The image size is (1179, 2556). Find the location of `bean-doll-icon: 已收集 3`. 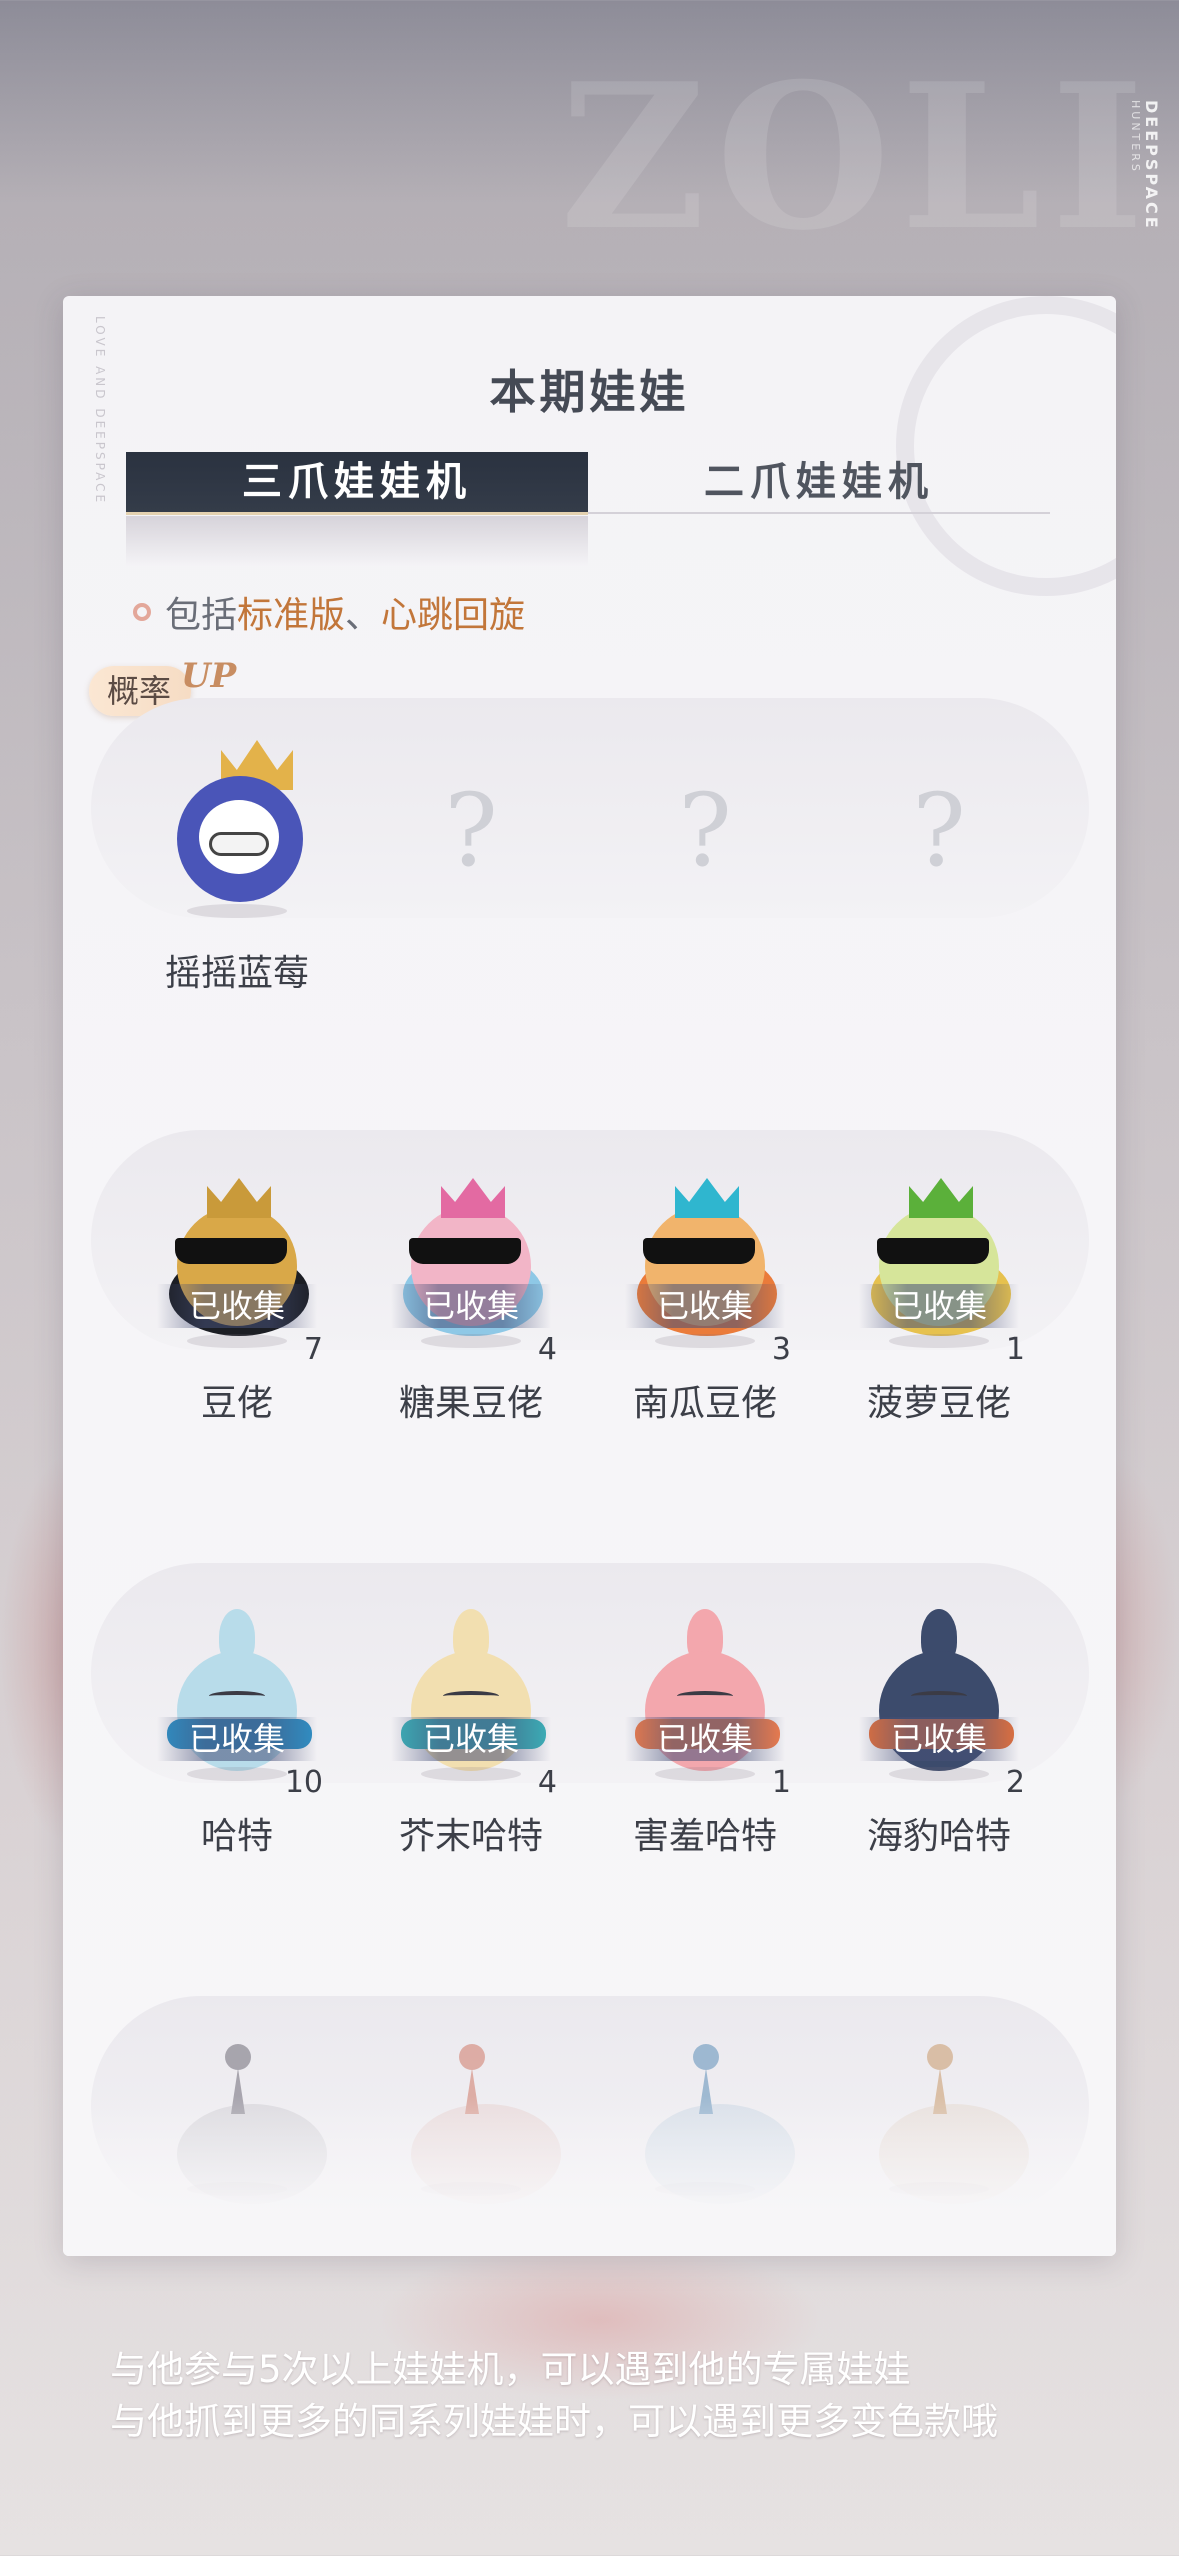

bean-doll-icon: 已收集 3 is located at coordinates (705, 1266).